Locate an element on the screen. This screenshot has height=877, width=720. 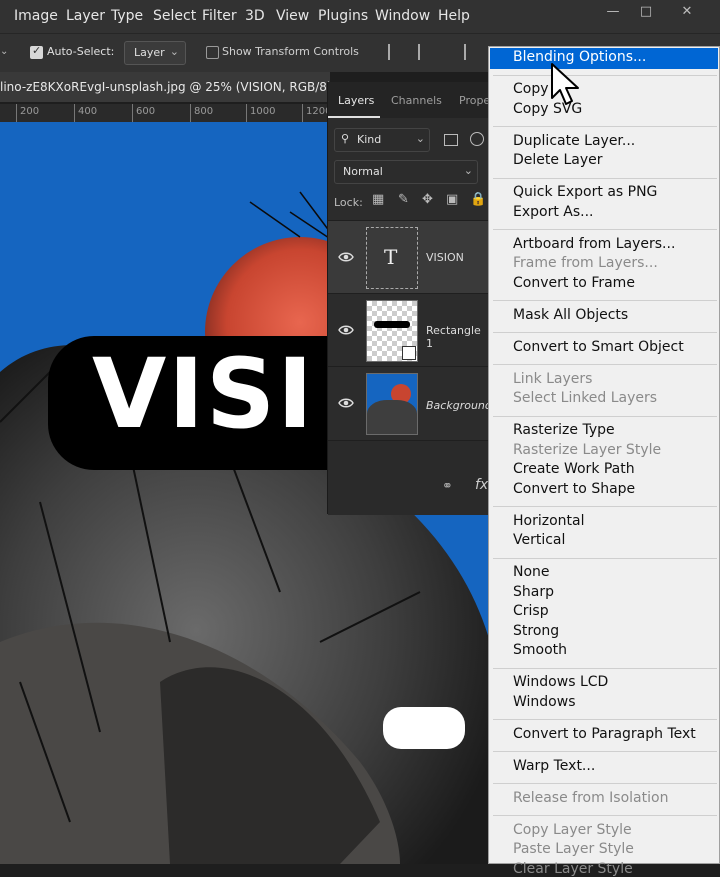
align-left-icon is located at coordinates (396, 52).